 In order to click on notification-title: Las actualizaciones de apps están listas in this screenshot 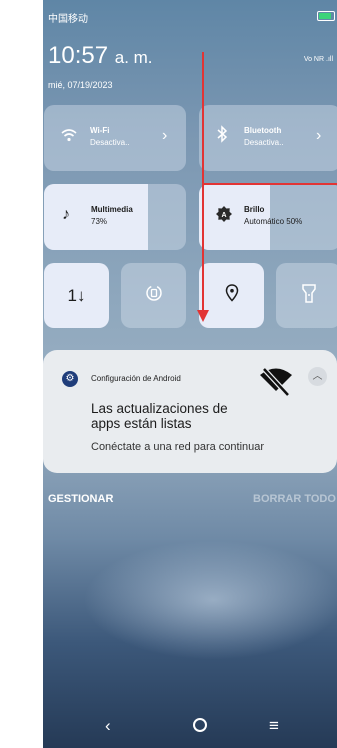, I will do `click(159, 416)`.